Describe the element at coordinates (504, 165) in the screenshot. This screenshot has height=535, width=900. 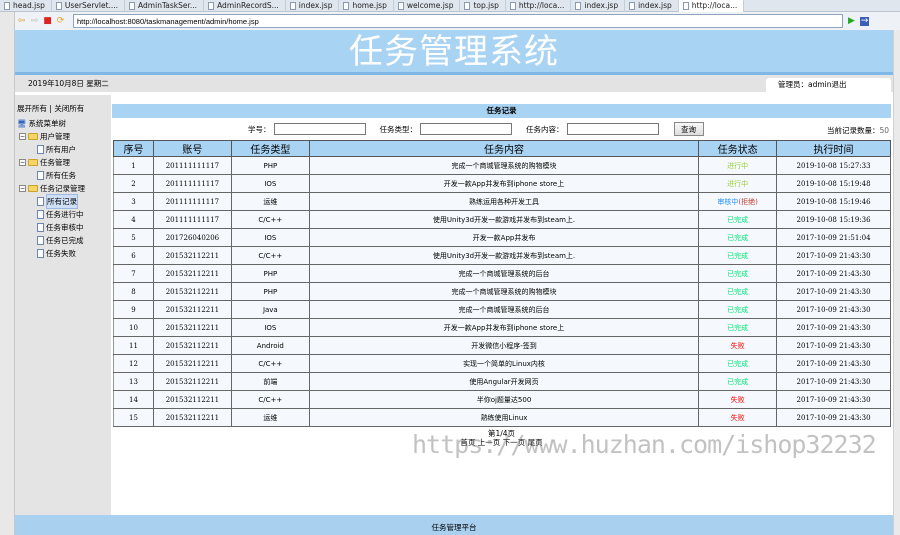
I see `cell-content: 完成一个商城管理系统的购物模块` at that location.